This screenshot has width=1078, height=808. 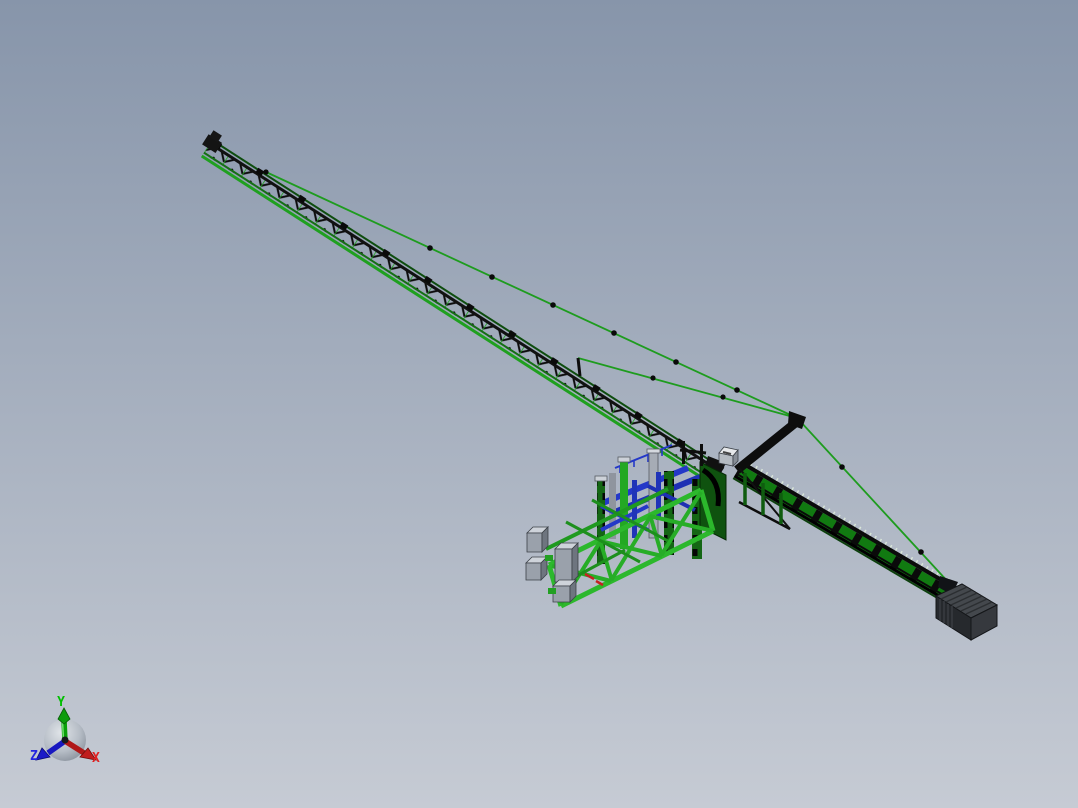 What do you see at coordinates (65, 740) in the screenshot?
I see `origin-nub` at bounding box center [65, 740].